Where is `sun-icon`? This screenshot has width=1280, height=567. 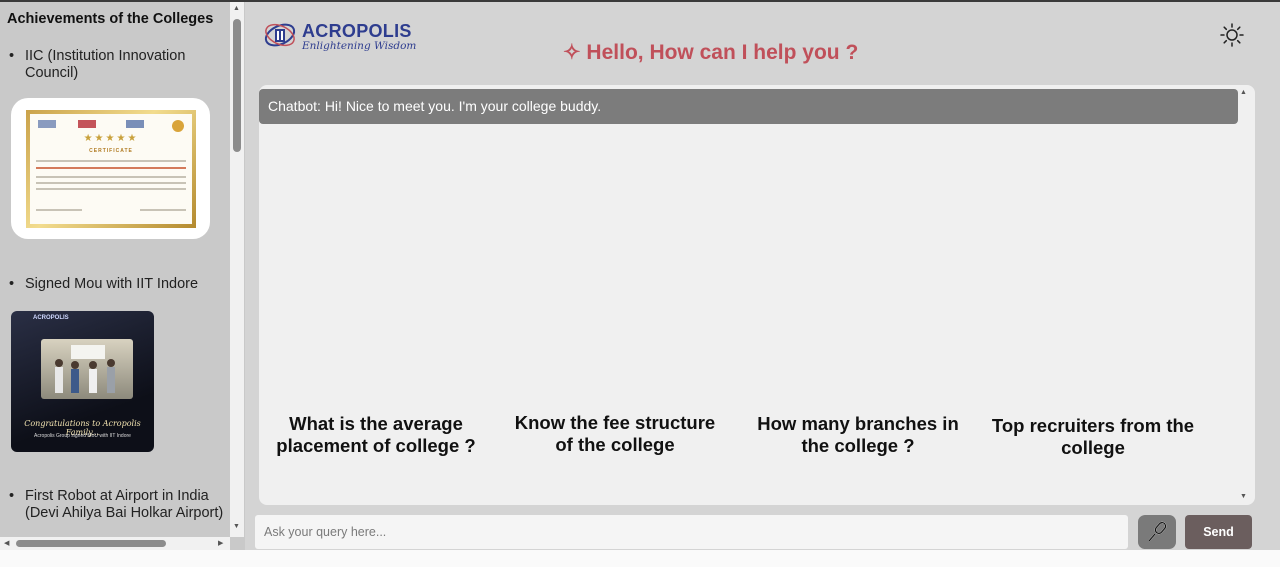 sun-icon is located at coordinates (1232, 35).